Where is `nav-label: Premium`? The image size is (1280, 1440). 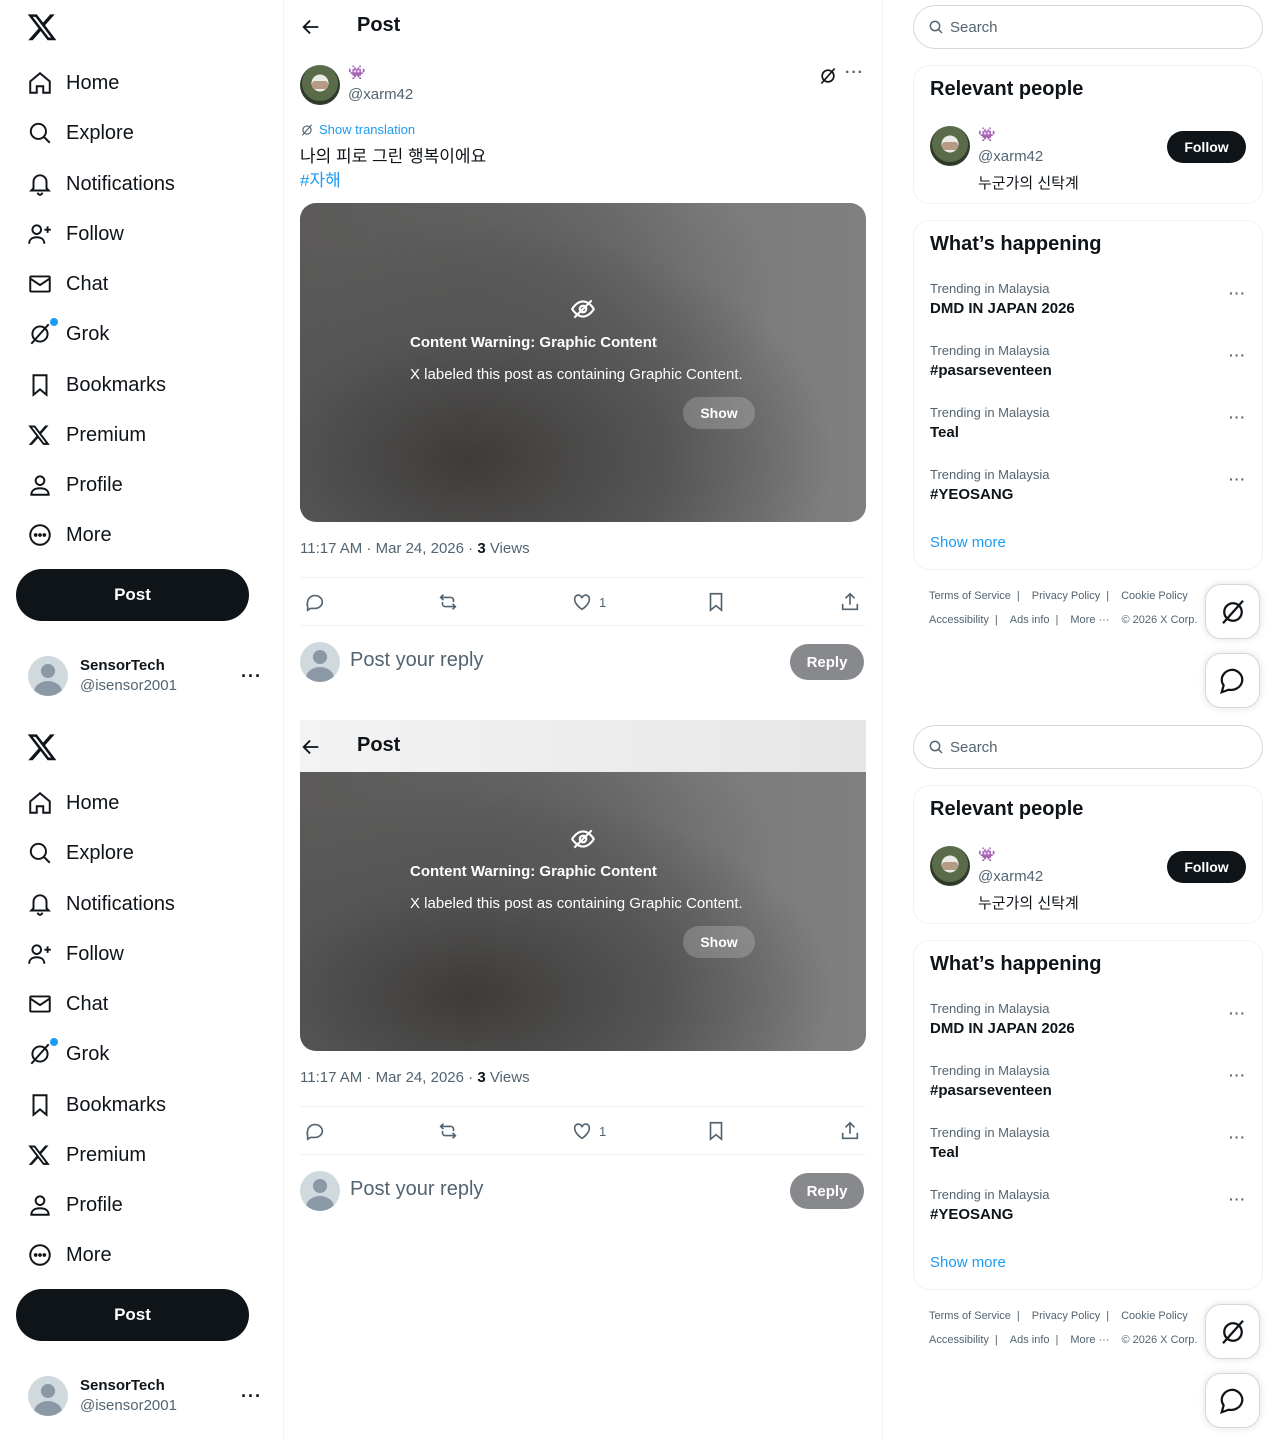 nav-label: Premium is located at coordinates (106, 1154).